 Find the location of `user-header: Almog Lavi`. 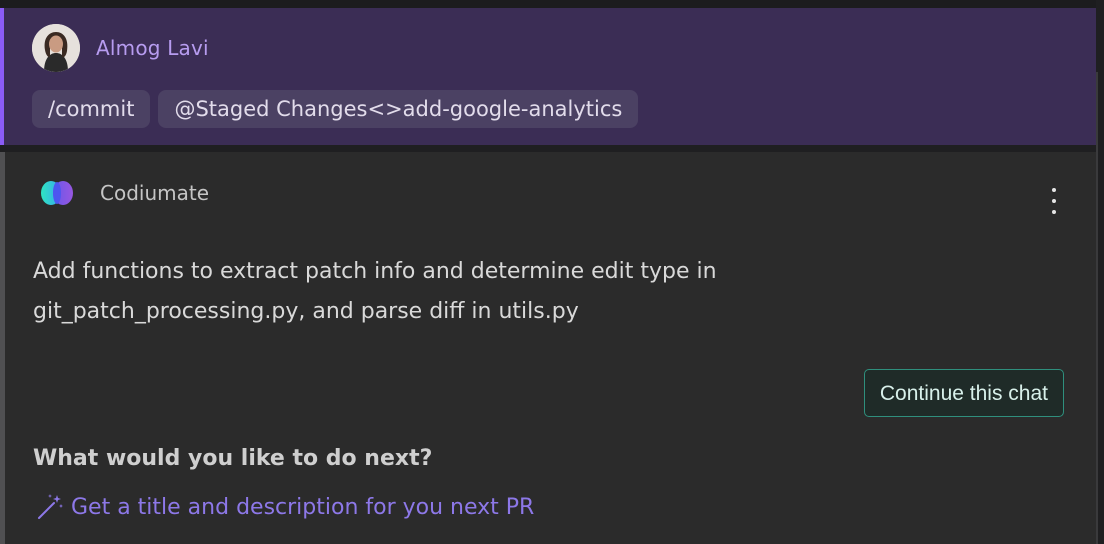

user-header: Almog Lavi is located at coordinates (120, 48).